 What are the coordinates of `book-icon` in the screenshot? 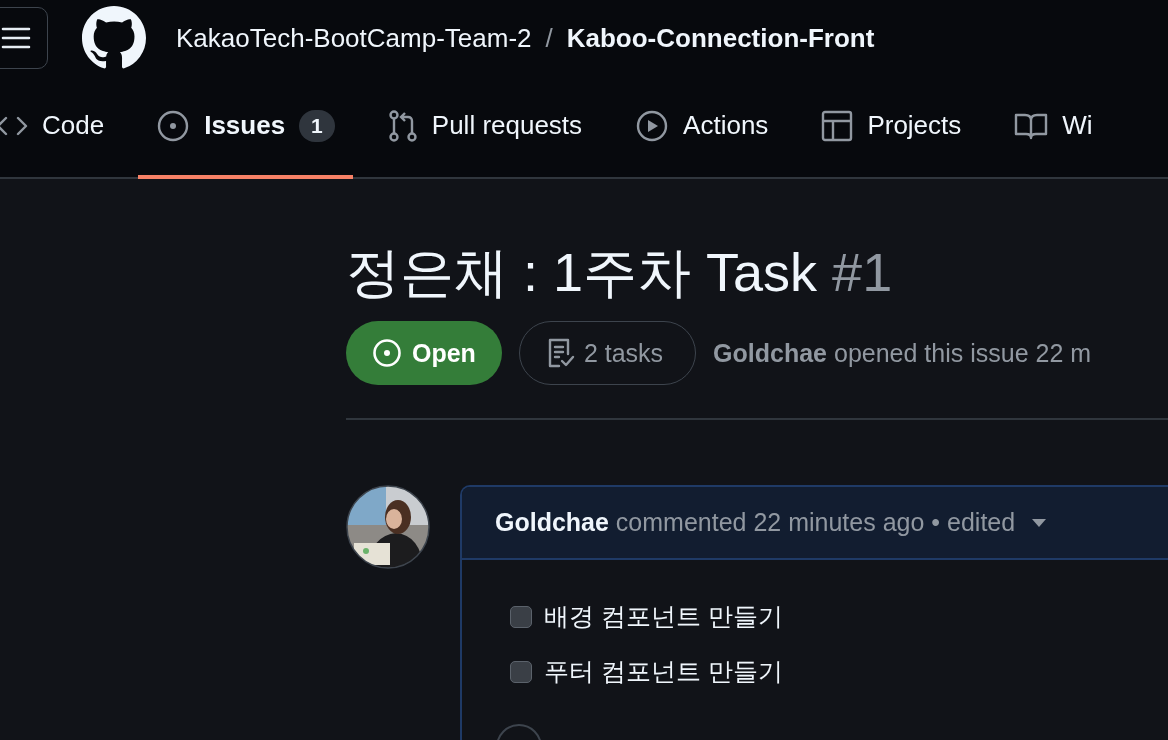 It's located at (1031, 125).